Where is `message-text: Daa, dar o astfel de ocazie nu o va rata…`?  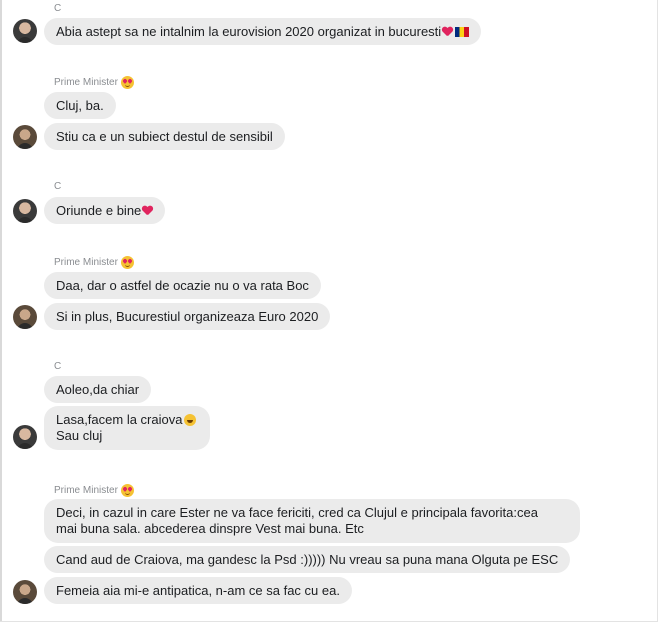
message-text: Daa, dar o astfel de ocazie nu o va rata… is located at coordinates (182, 285).